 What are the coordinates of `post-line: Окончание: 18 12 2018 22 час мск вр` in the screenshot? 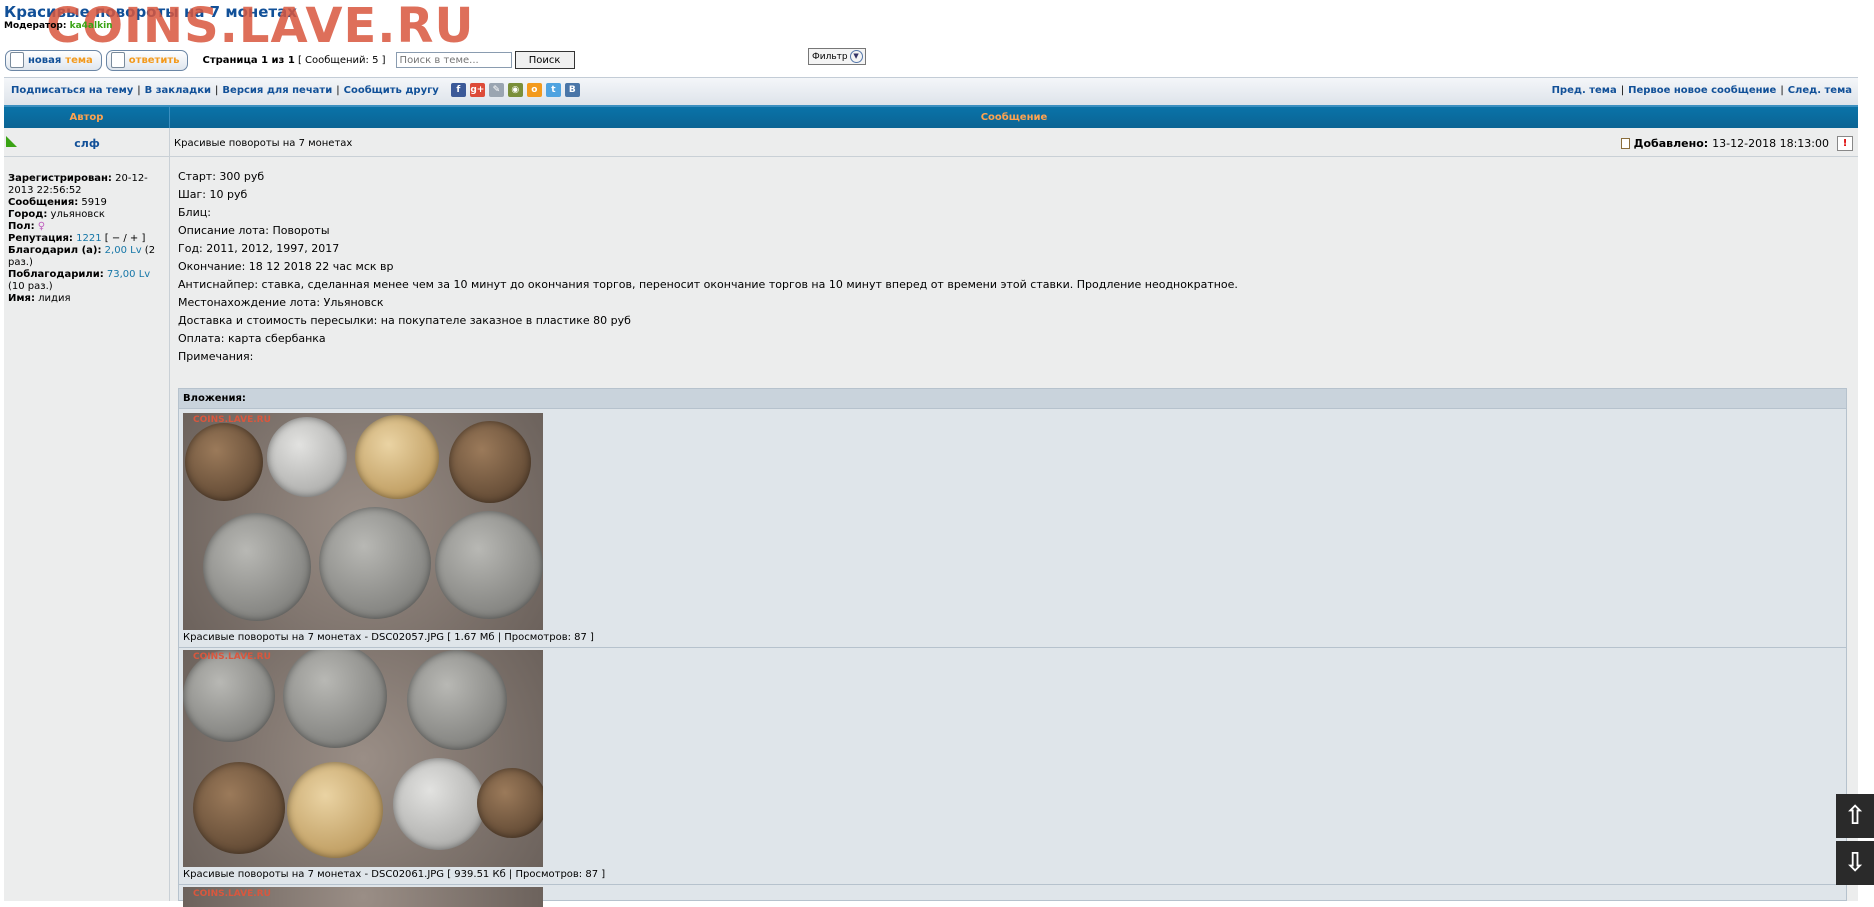 It's located at (286, 266).